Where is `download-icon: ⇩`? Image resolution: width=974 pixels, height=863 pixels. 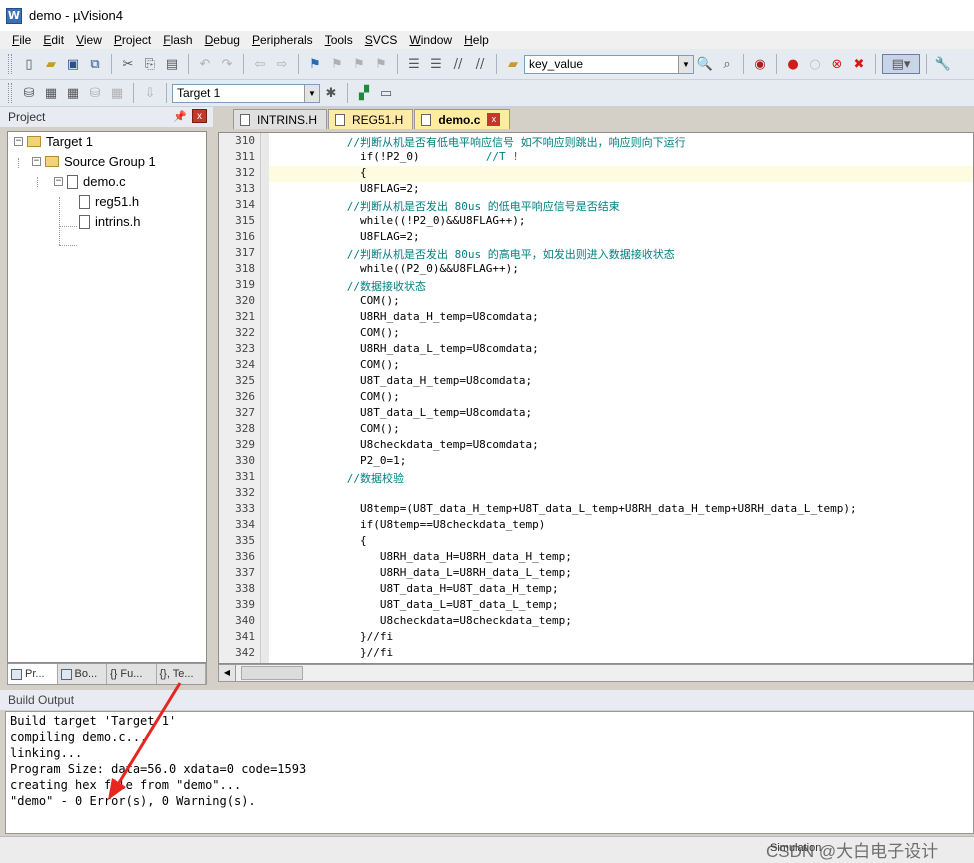
download-icon: ⇩ is located at coordinates (150, 93).